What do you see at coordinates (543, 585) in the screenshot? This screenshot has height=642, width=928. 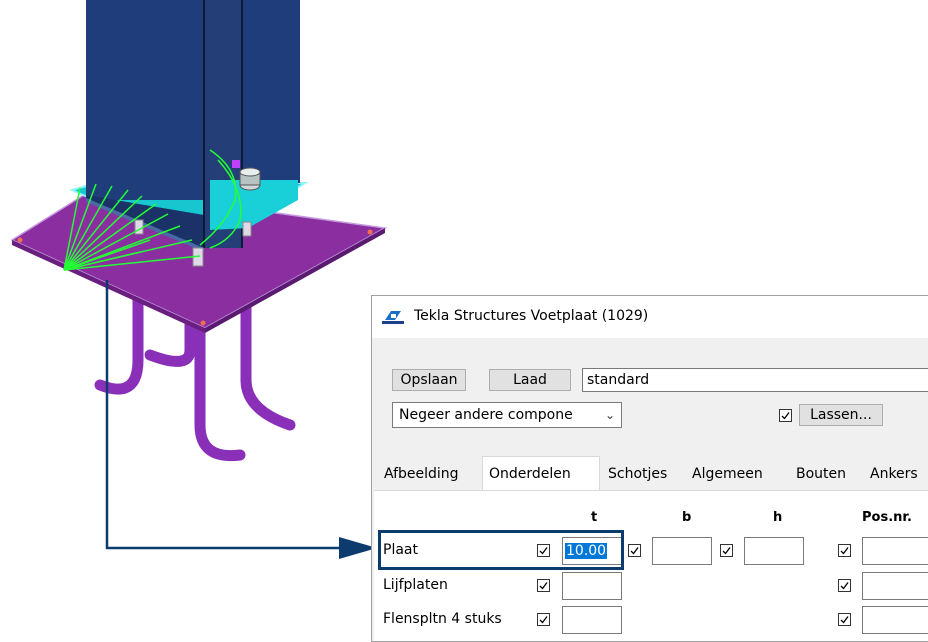 I see `lijfplaten-t-checkbox` at bounding box center [543, 585].